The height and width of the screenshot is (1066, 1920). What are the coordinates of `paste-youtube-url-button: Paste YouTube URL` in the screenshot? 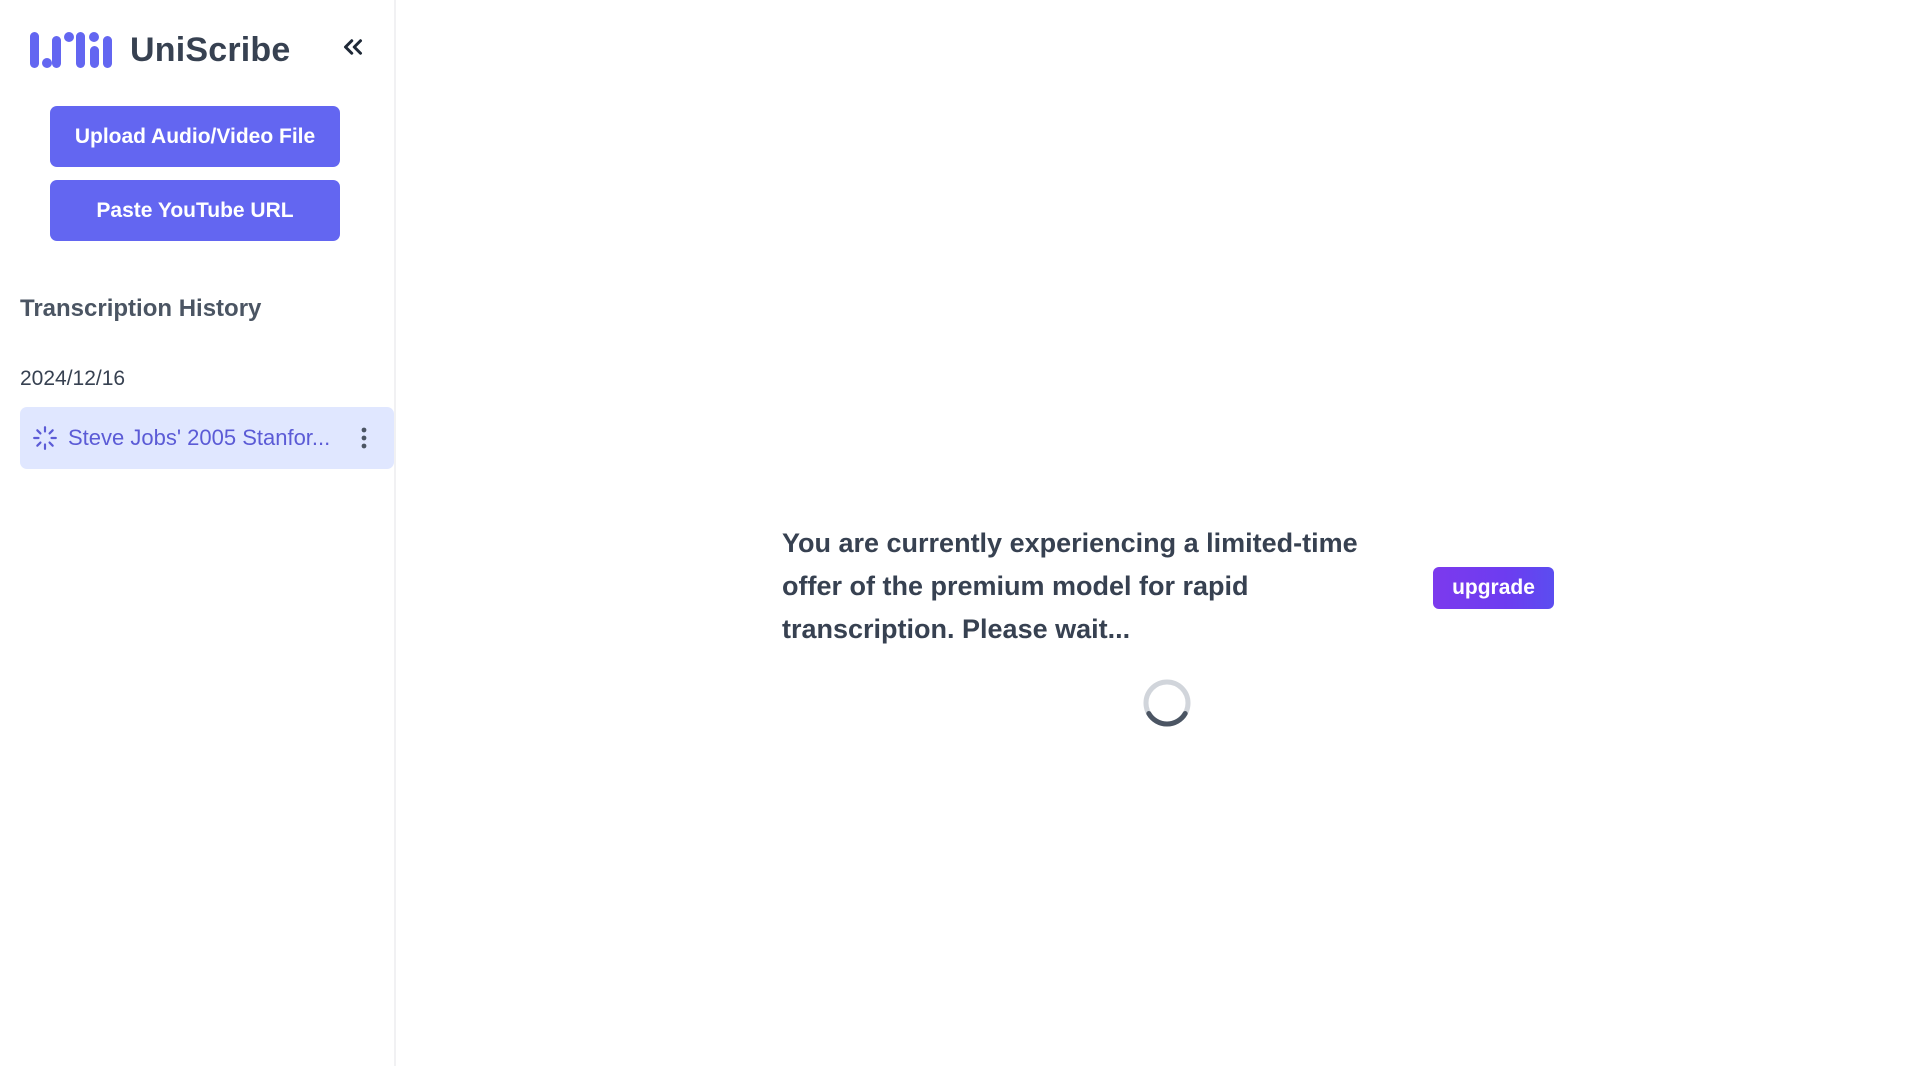 It's located at (195, 210).